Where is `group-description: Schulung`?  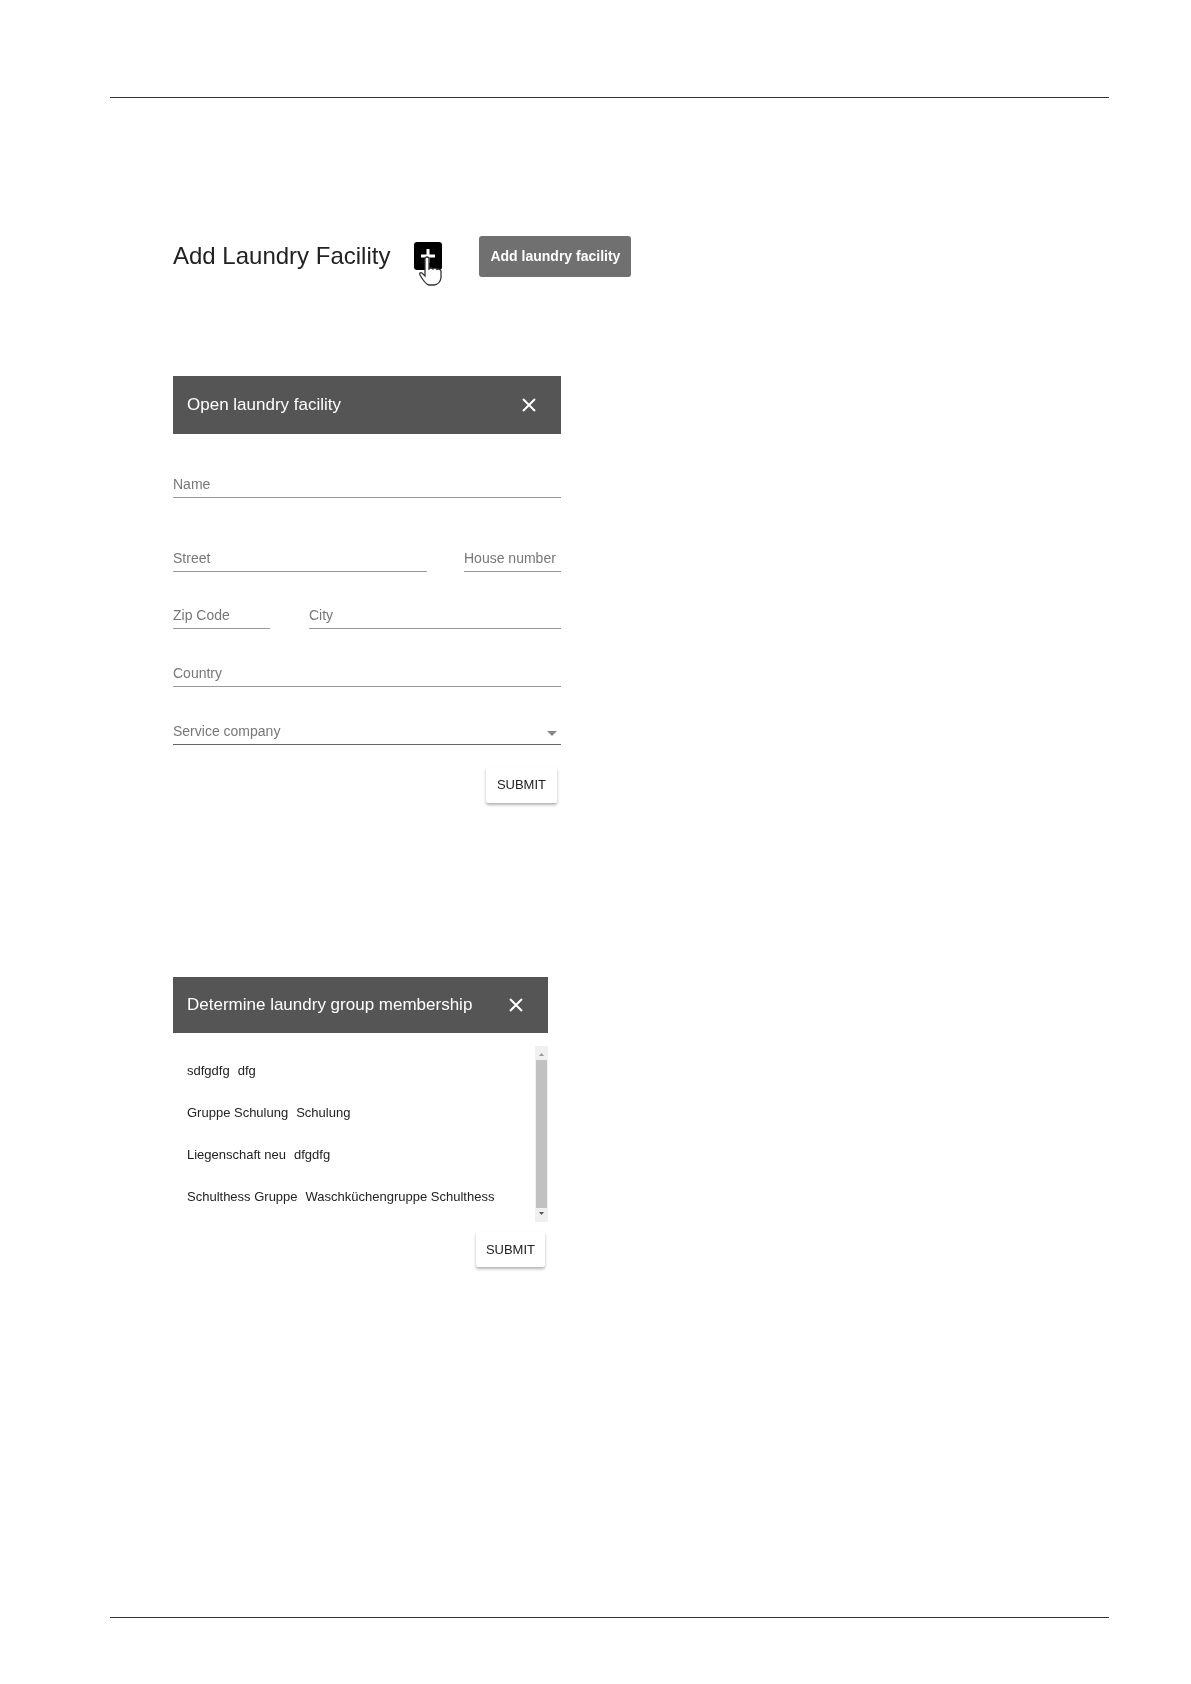
group-description: Schulung is located at coordinates (323, 1113).